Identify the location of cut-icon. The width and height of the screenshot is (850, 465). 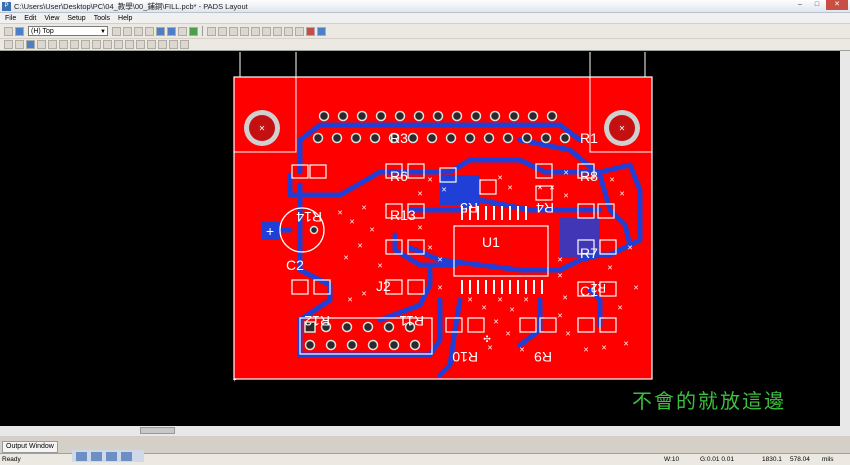
(127, 31).